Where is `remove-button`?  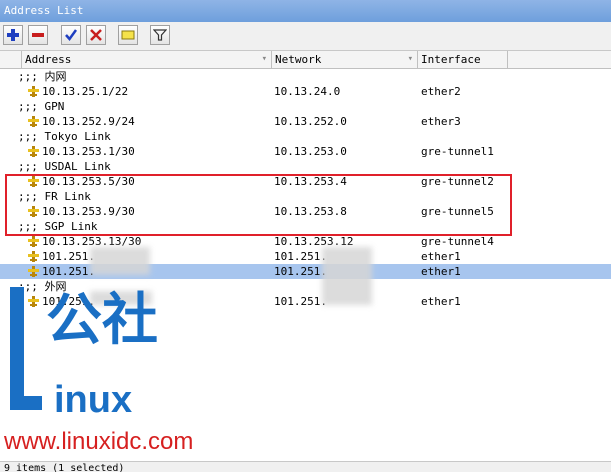
remove-button is located at coordinates (38, 35).